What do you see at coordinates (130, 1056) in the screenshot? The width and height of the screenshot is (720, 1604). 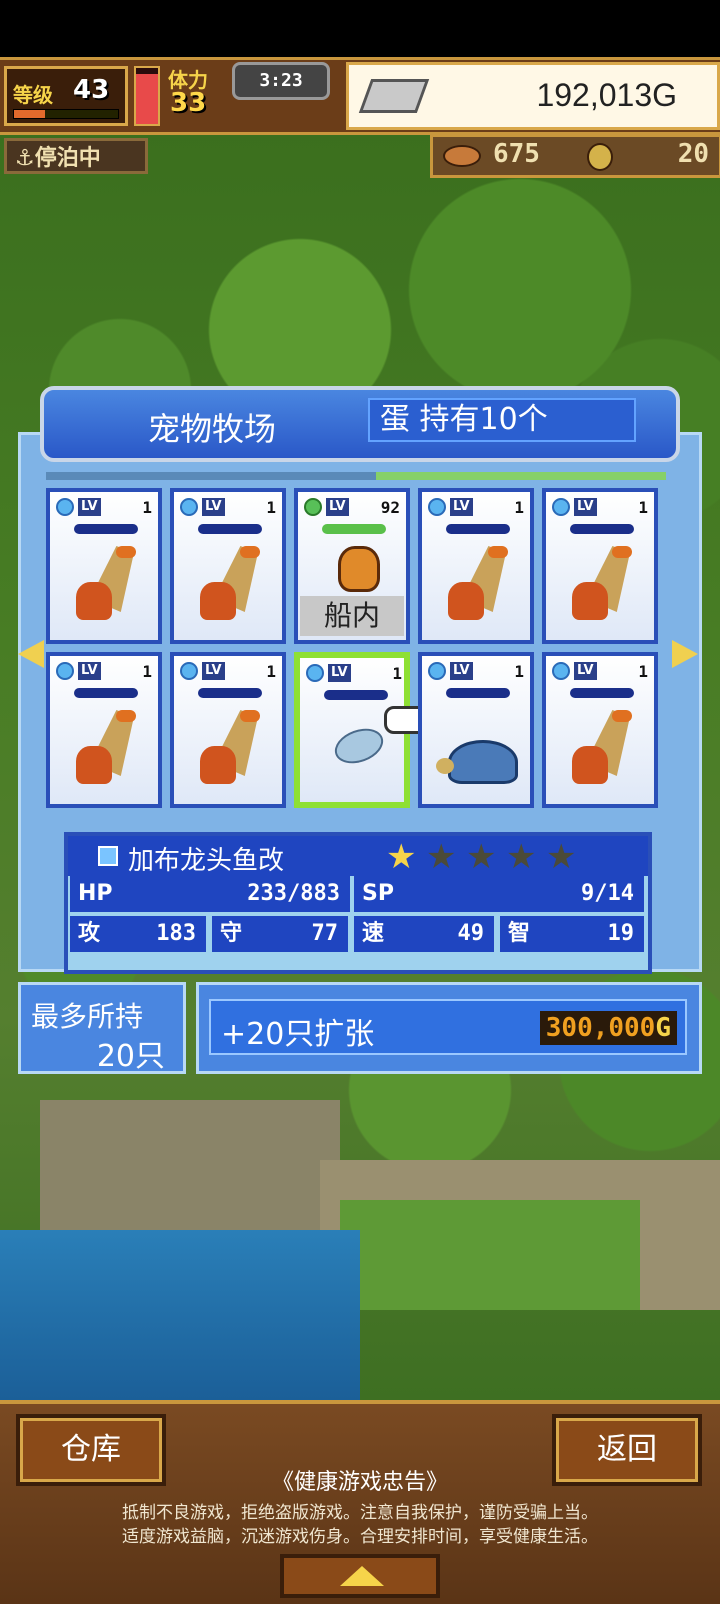 I see `max-capacity-value: 20只` at bounding box center [130, 1056].